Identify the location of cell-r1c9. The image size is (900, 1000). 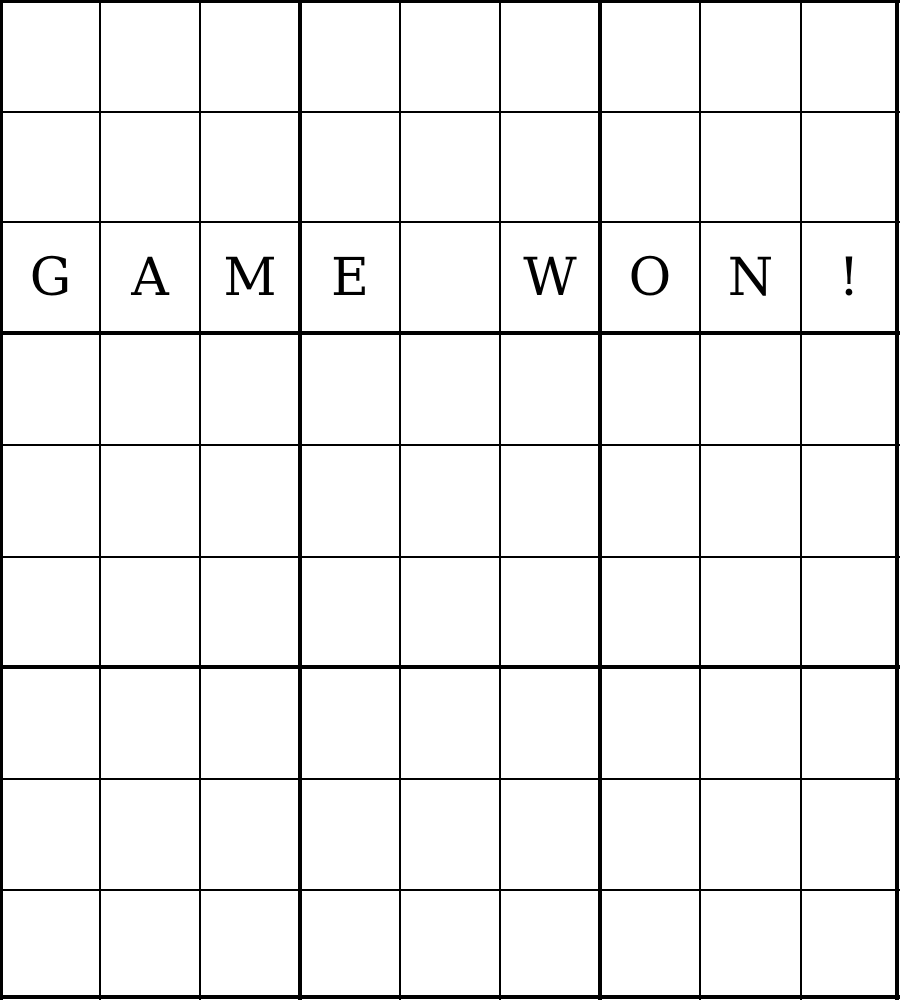
(849, 56).